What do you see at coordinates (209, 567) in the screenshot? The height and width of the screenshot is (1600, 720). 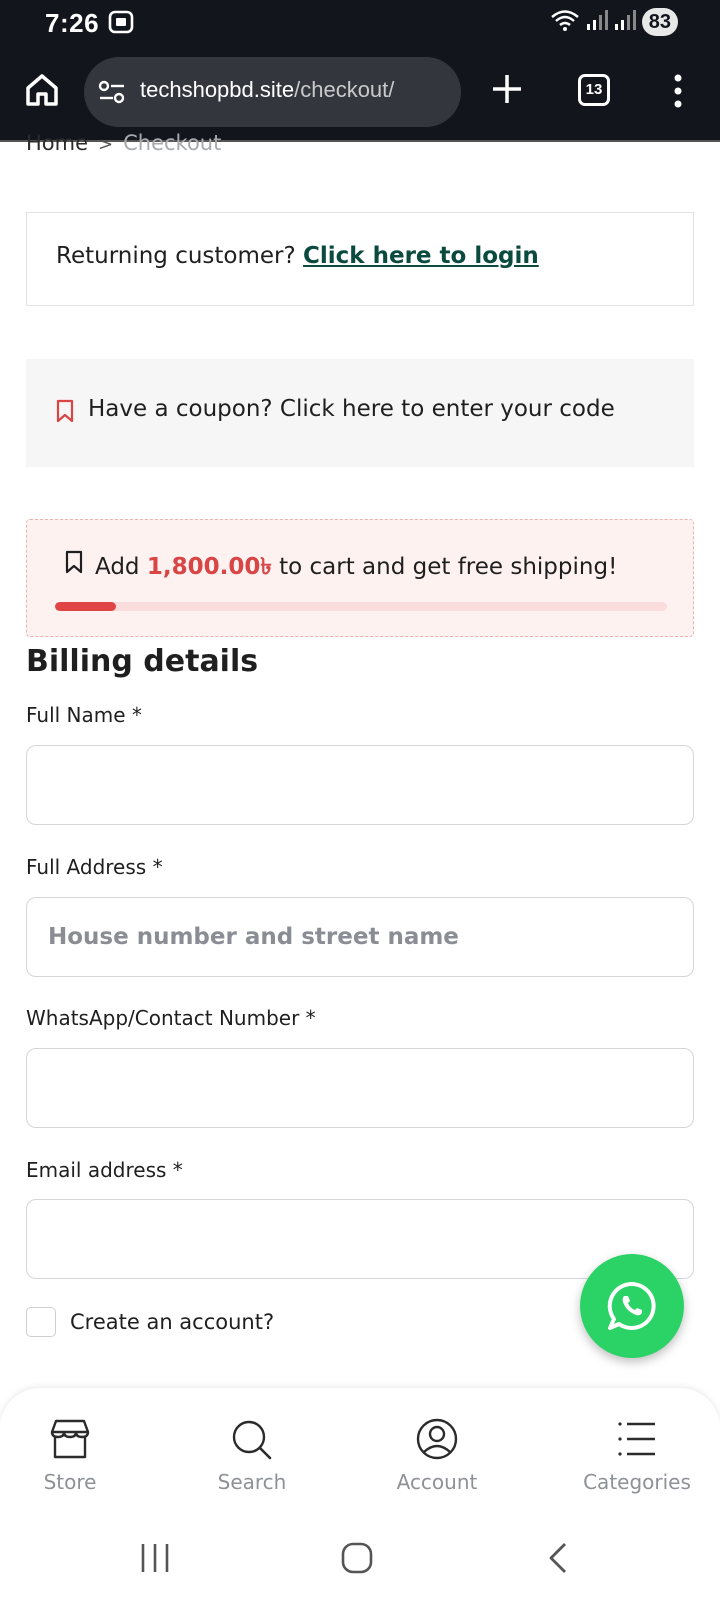 I see `free-shipping-amount: 1,800.00৳` at bounding box center [209, 567].